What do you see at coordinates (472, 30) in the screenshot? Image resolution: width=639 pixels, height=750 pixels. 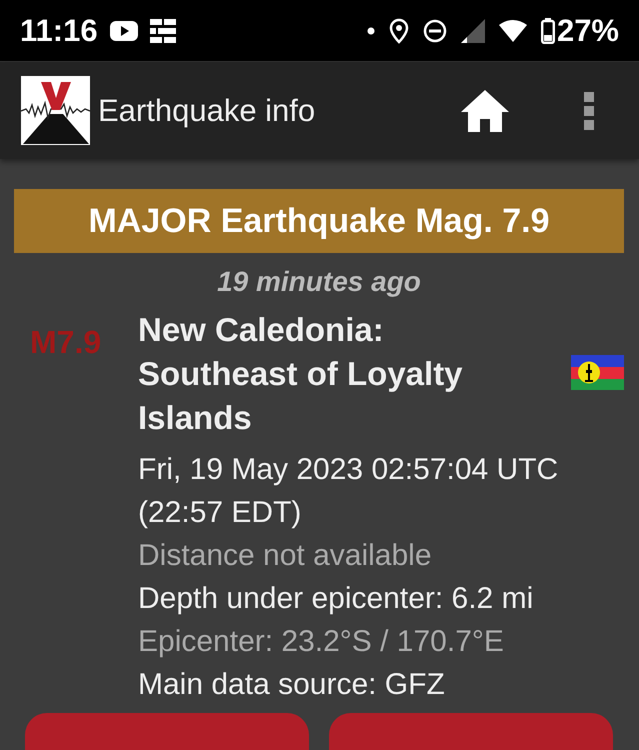 I see `signal-icon` at bounding box center [472, 30].